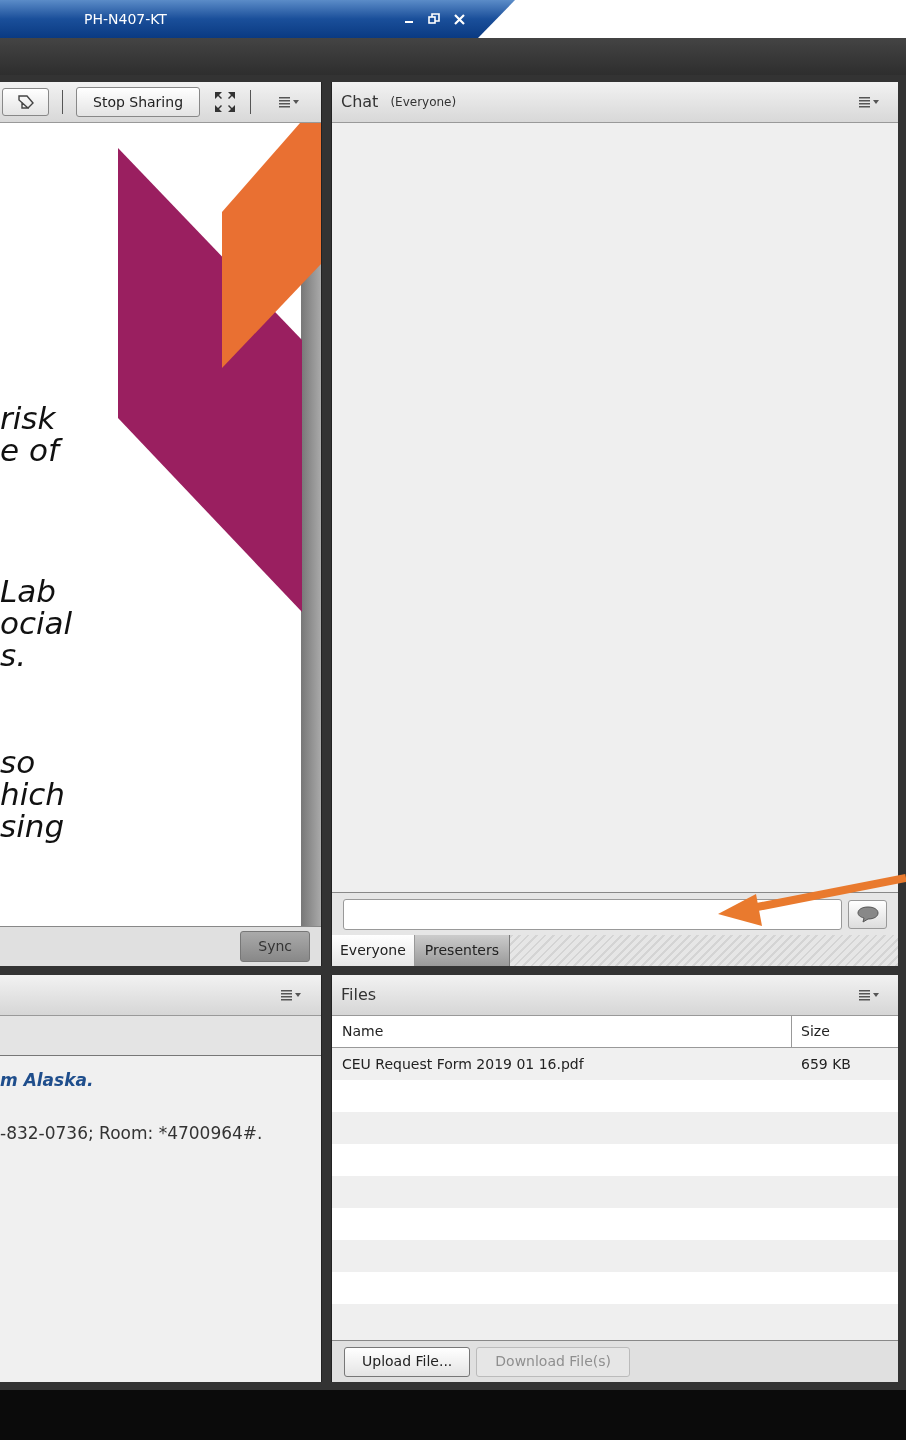 The width and height of the screenshot is (906, 1440). I want to click on slide-text: hich, so click(33, 794).